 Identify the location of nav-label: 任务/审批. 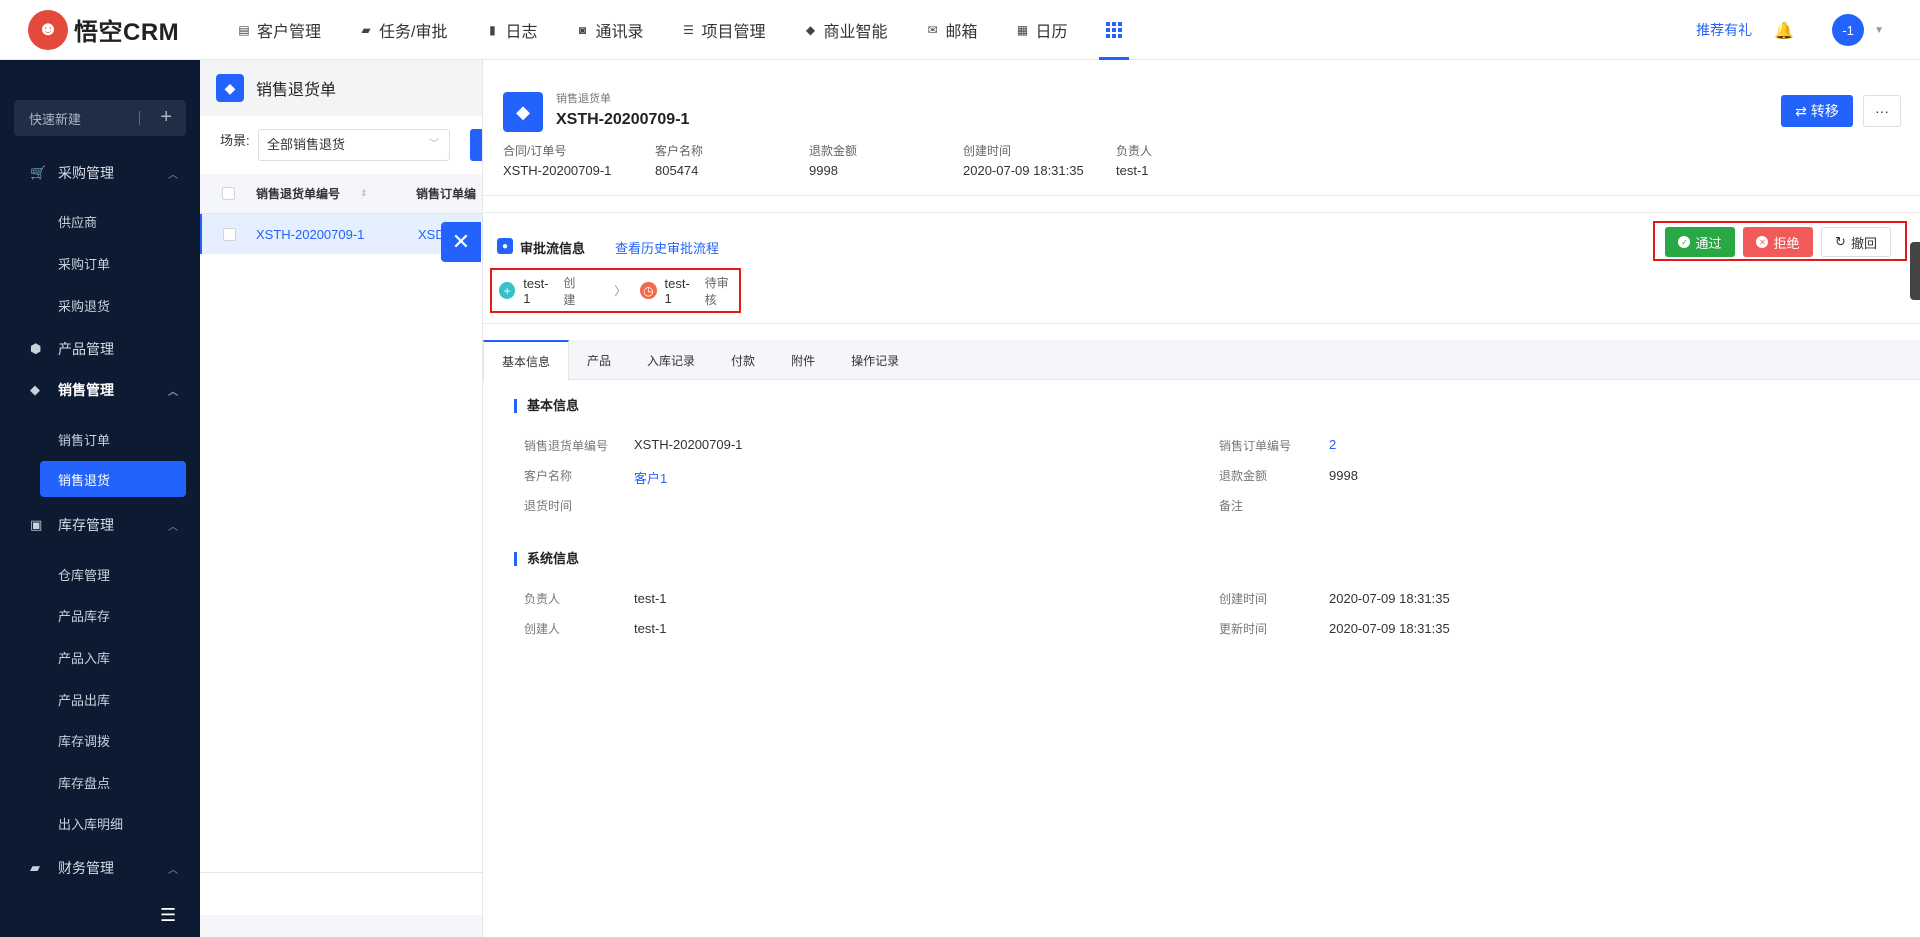
(413, 32).